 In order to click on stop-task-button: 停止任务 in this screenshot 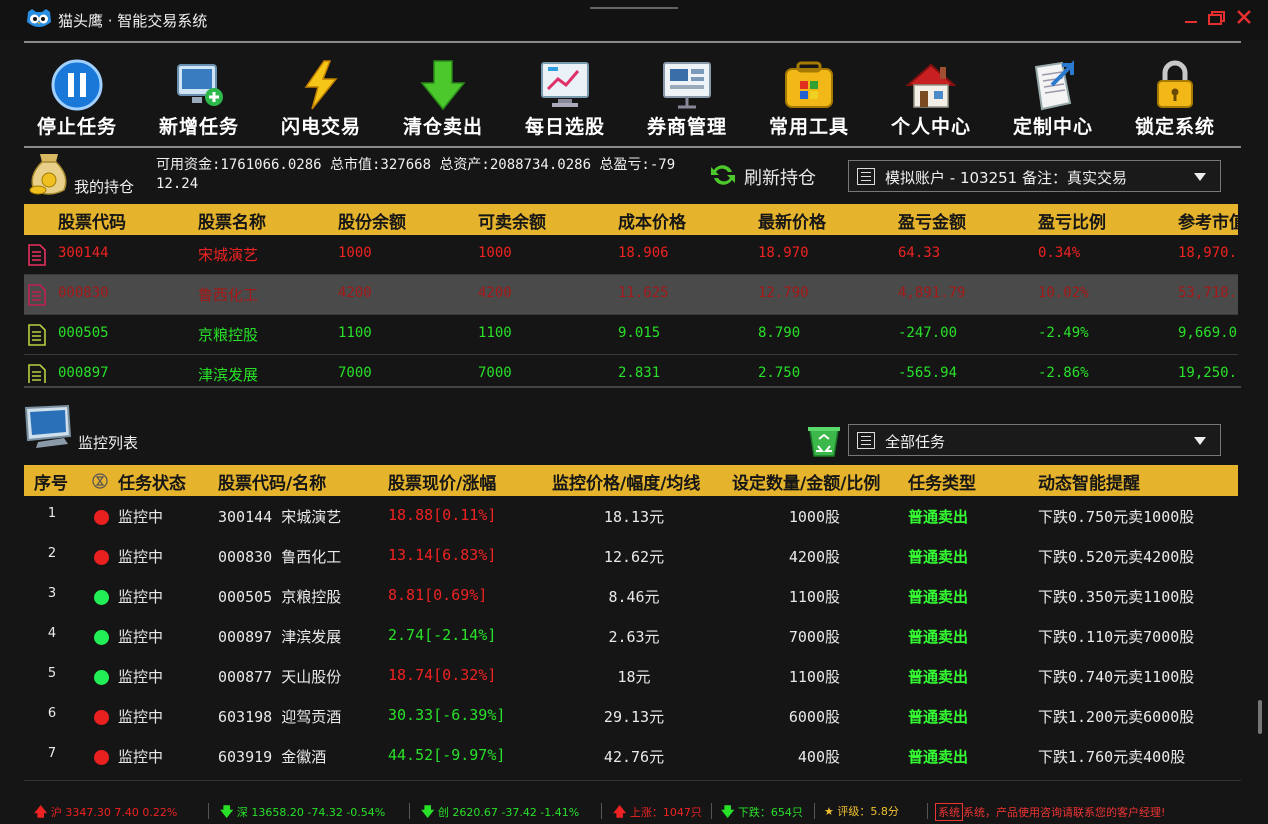, I will do `click(77, 97)`.